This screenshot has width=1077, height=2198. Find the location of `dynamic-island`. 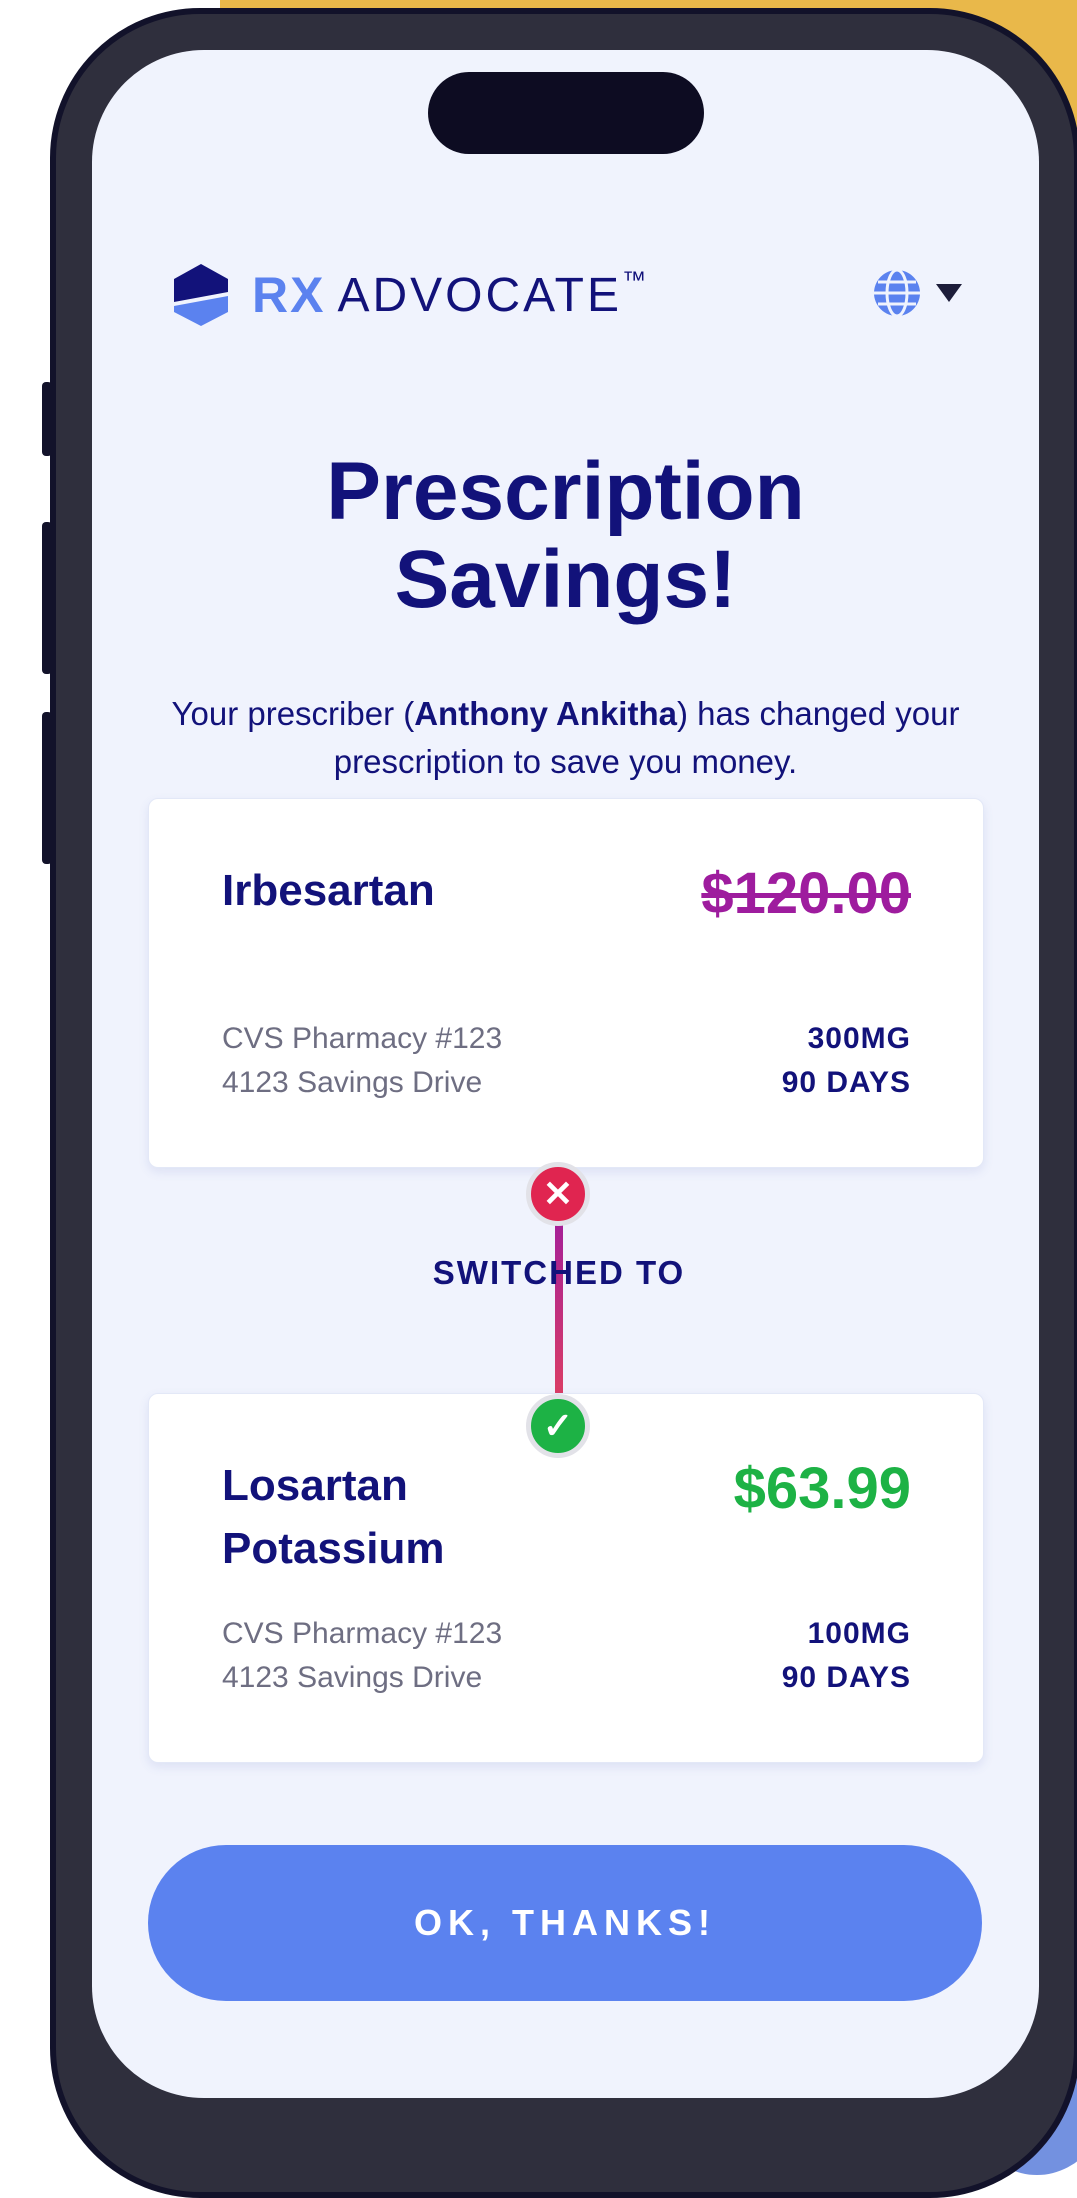

dynamic-island is located at coordinates (566, 113).